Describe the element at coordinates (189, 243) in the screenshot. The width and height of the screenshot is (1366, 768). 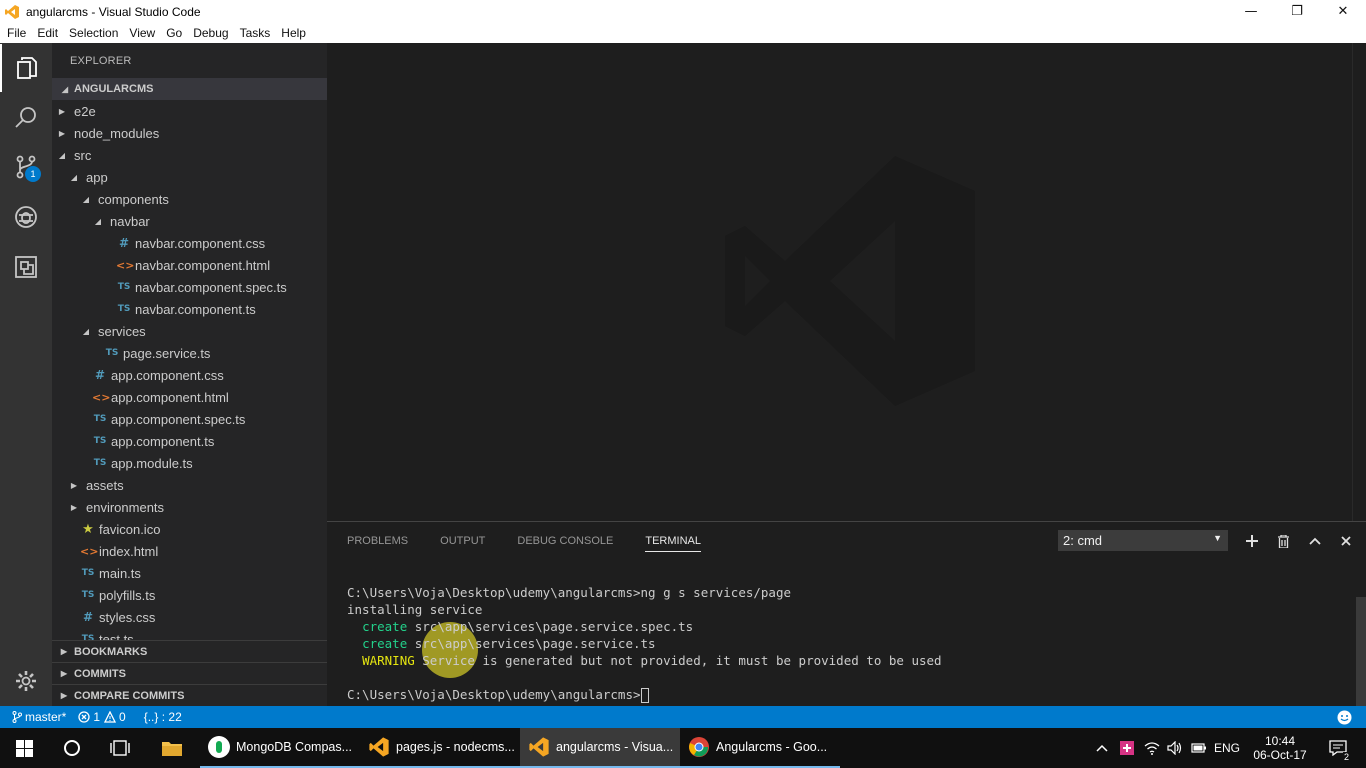
I see `file-item: # navbar.component.css` at that location.